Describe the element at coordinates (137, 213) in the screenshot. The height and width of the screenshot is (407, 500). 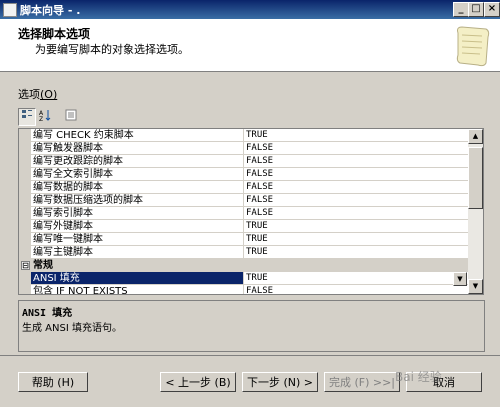
I see `property-name: 编写索引脚本` at that location.